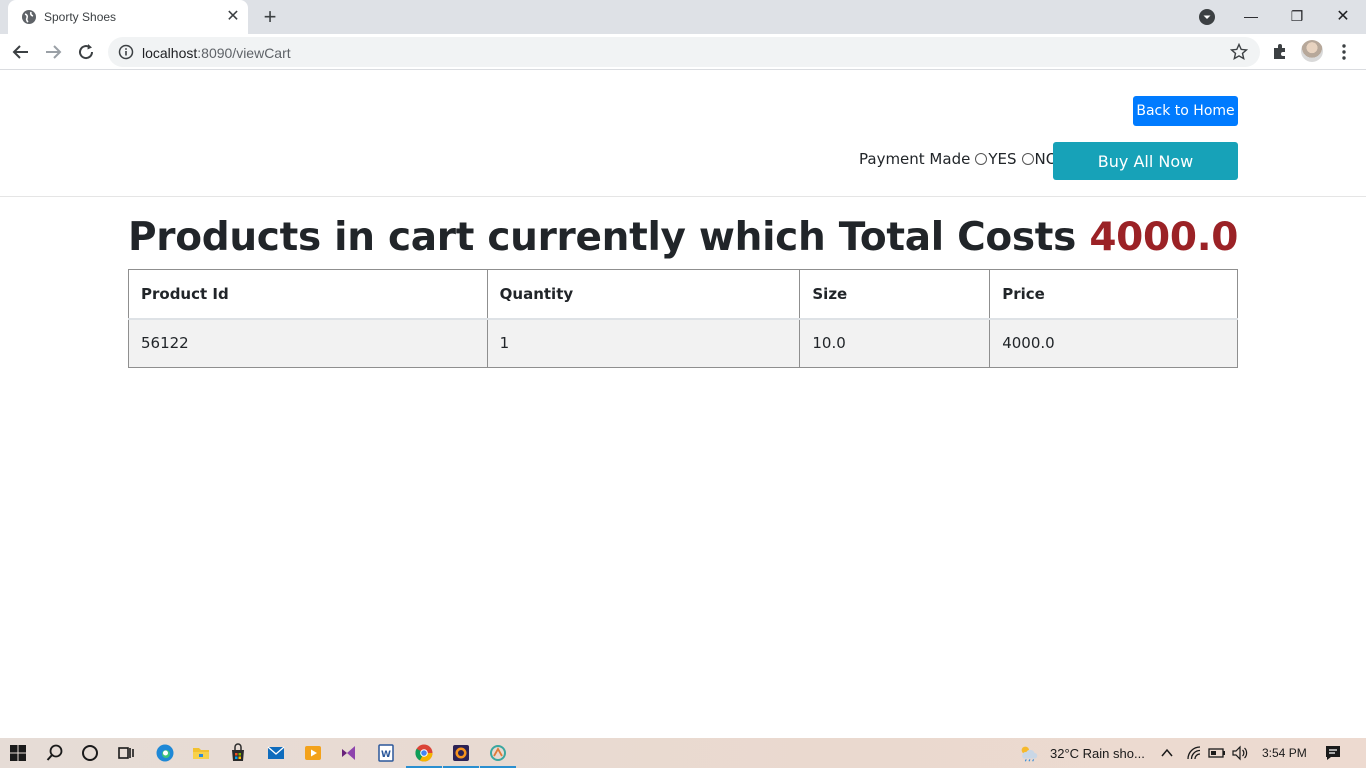 The image size is (1366, 768). Describe the element at coordinates (308, 343) in the screenshot. I see `cell-product-id: 56122` at that location.